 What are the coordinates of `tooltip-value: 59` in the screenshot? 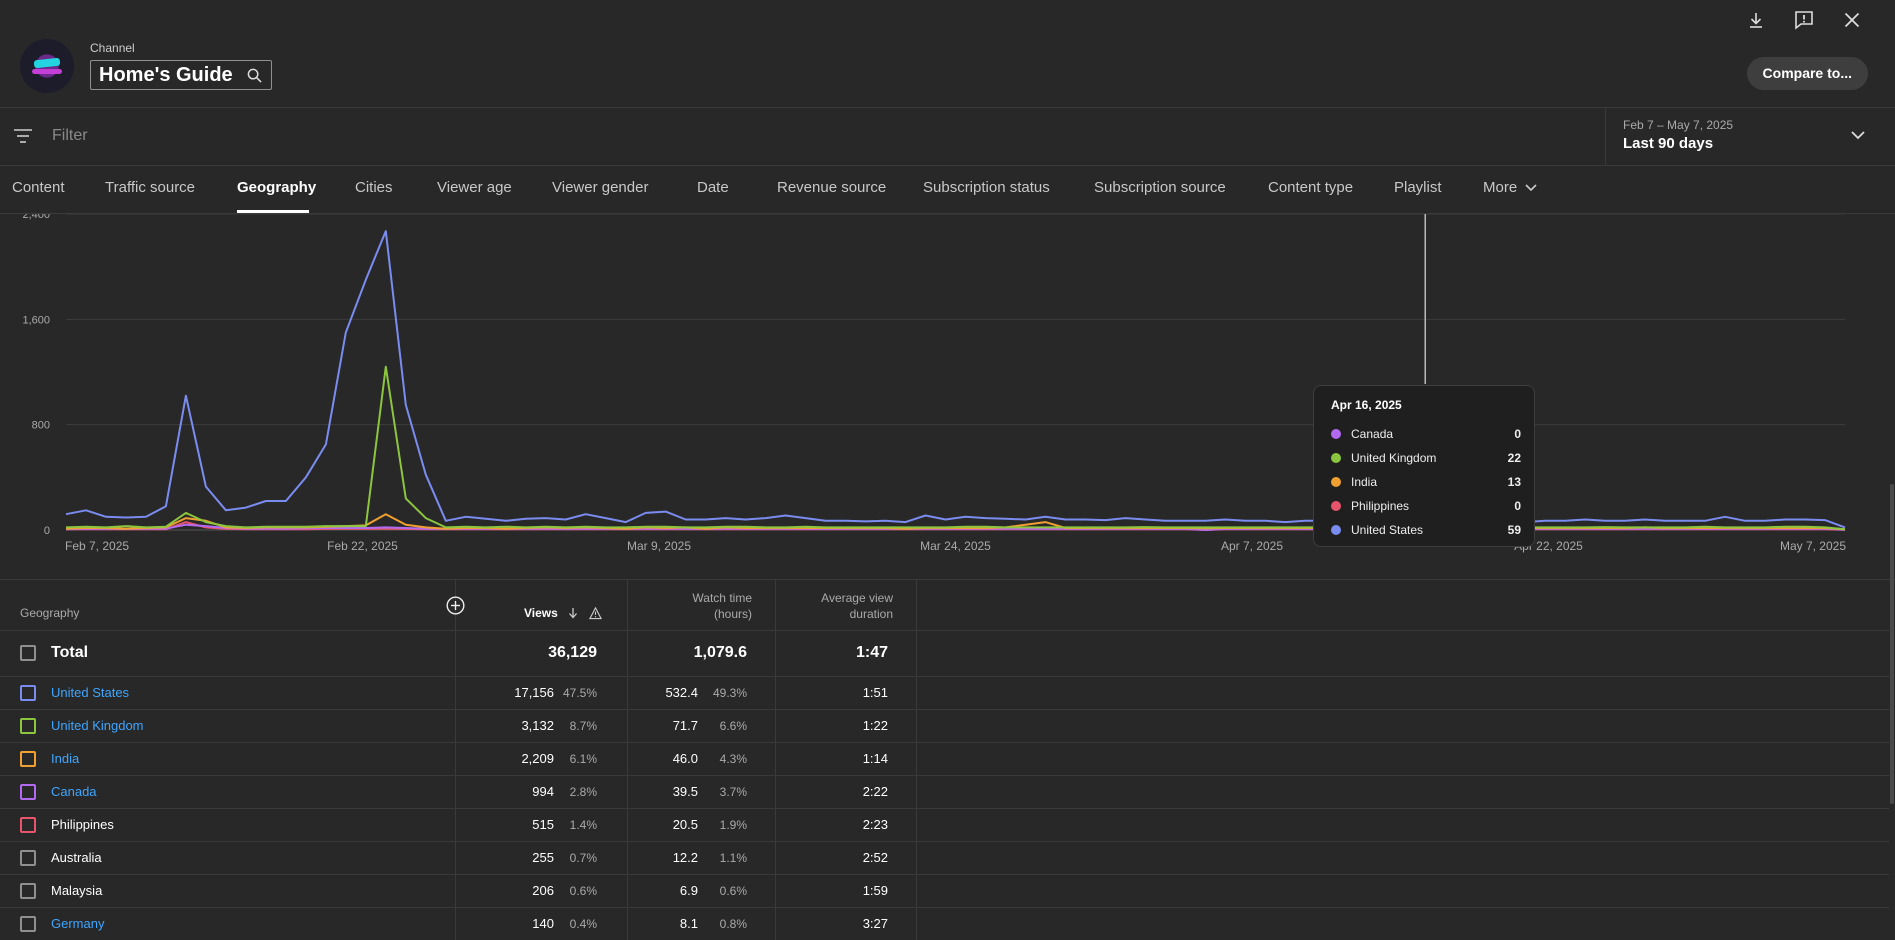 It's located at (1514, 530).